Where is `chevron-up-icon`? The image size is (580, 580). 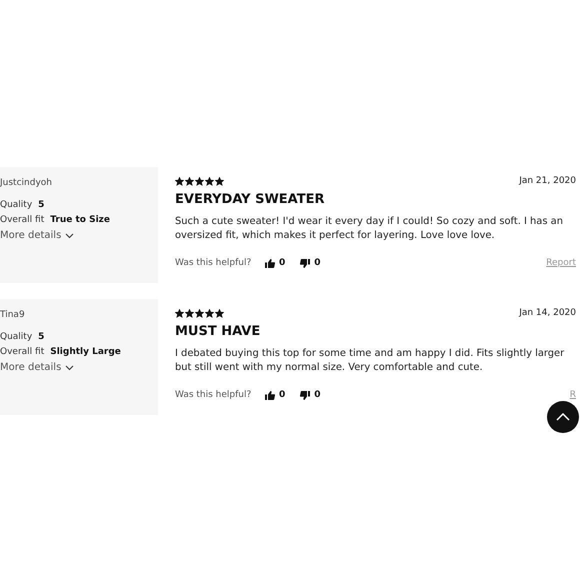 chevron-up-icon is located at coordinates (563, 417).